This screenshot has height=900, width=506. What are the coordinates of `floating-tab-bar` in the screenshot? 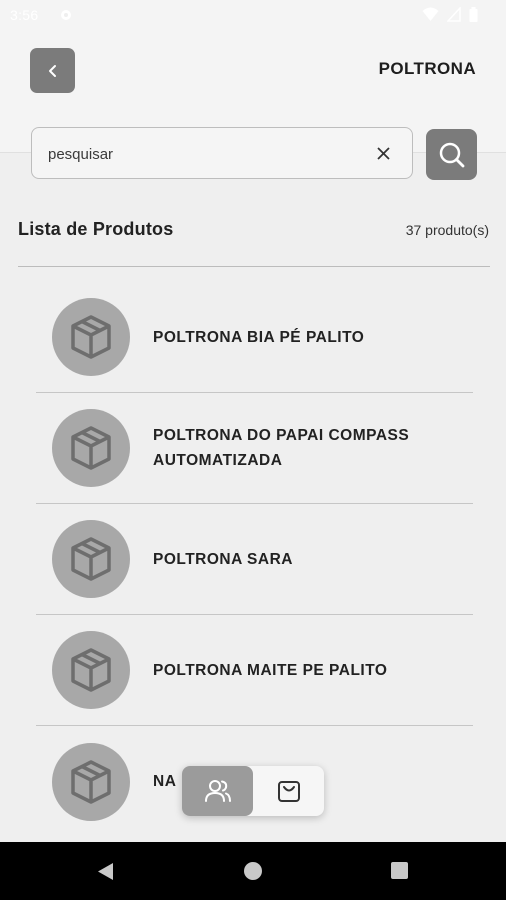 It's located at (253, 791).